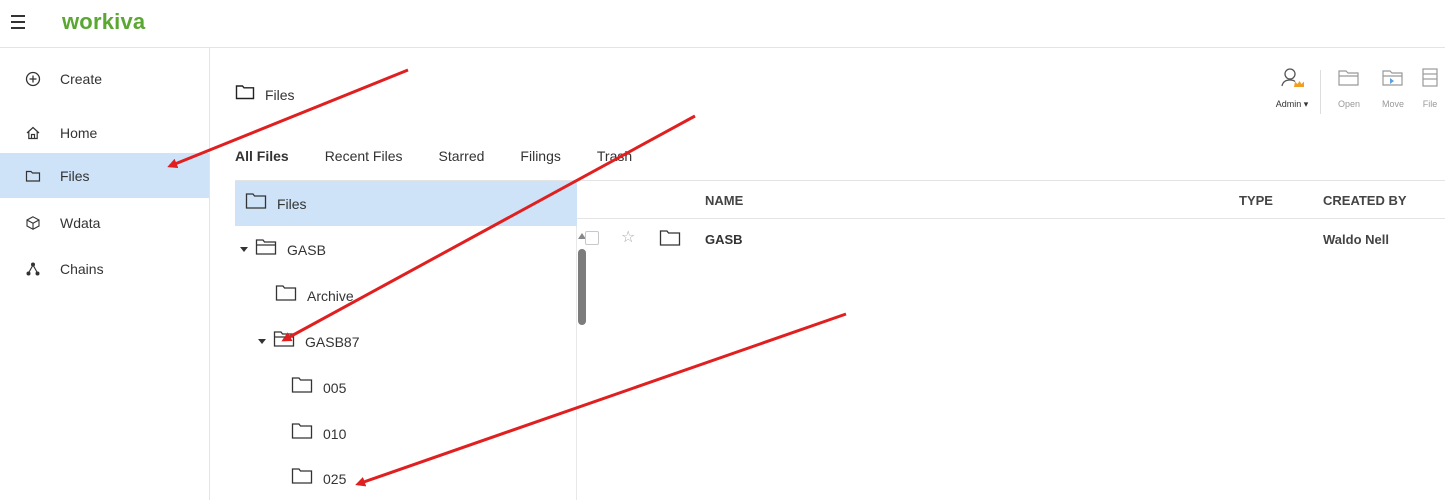  I want to click on workiva-logo: workiva, so click(104, 21).